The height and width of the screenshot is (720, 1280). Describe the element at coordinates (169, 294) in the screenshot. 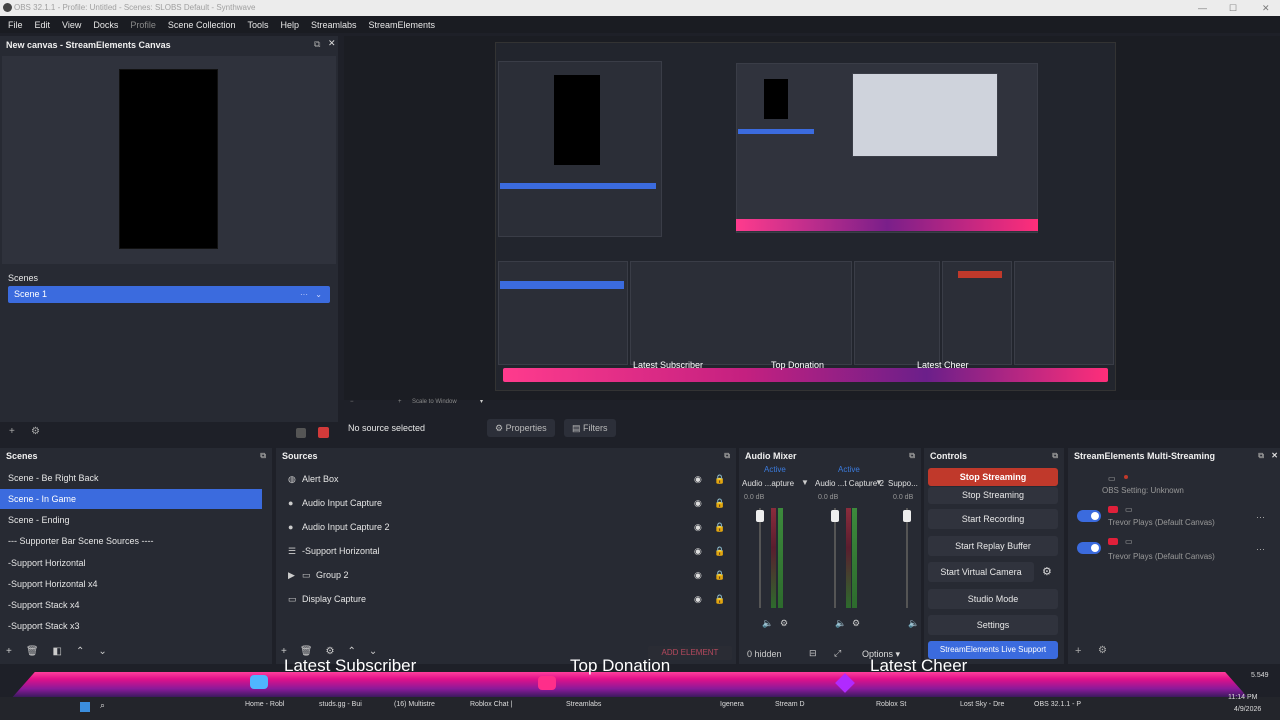

I see `canvas-scene-item: Scene 1 ··· ⌄` at that location.